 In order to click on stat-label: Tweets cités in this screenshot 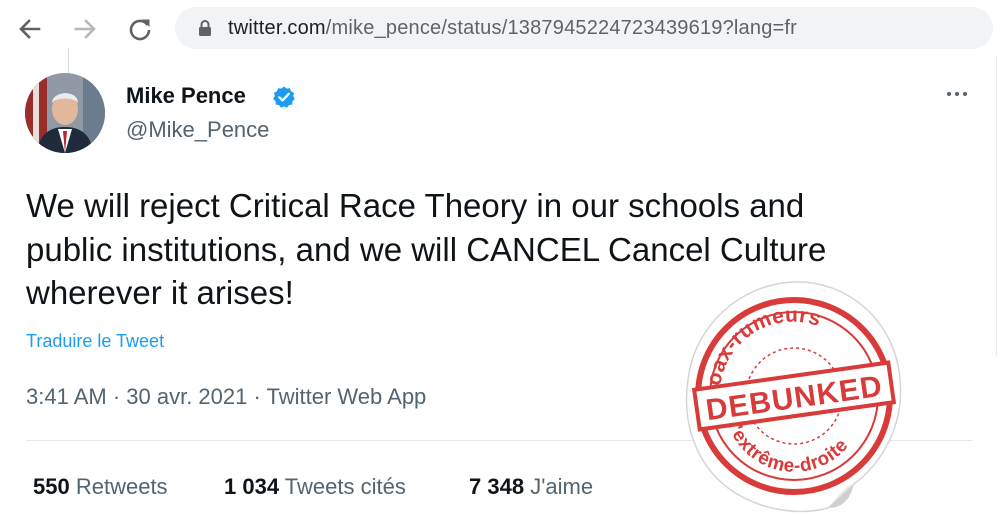, I will do `click(345, 486)`.